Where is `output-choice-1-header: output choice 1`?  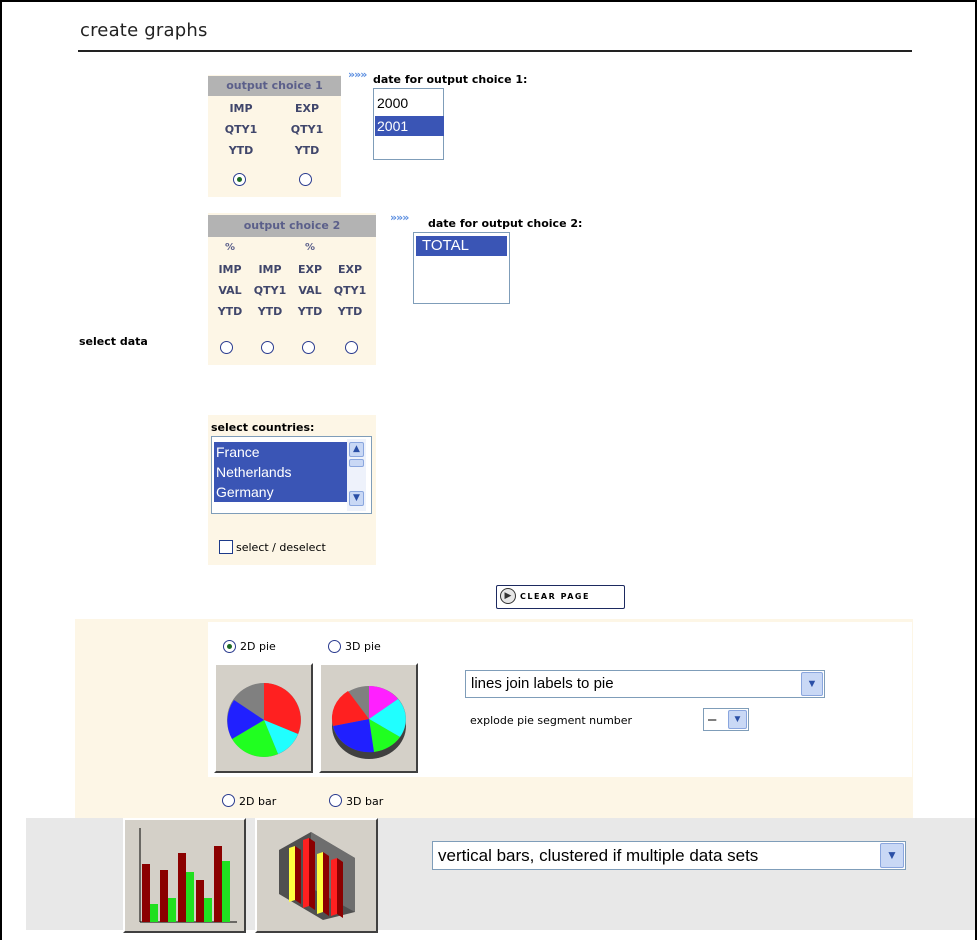
output-choice-1-header: output choice 1 is located at coordinates (274, 86).